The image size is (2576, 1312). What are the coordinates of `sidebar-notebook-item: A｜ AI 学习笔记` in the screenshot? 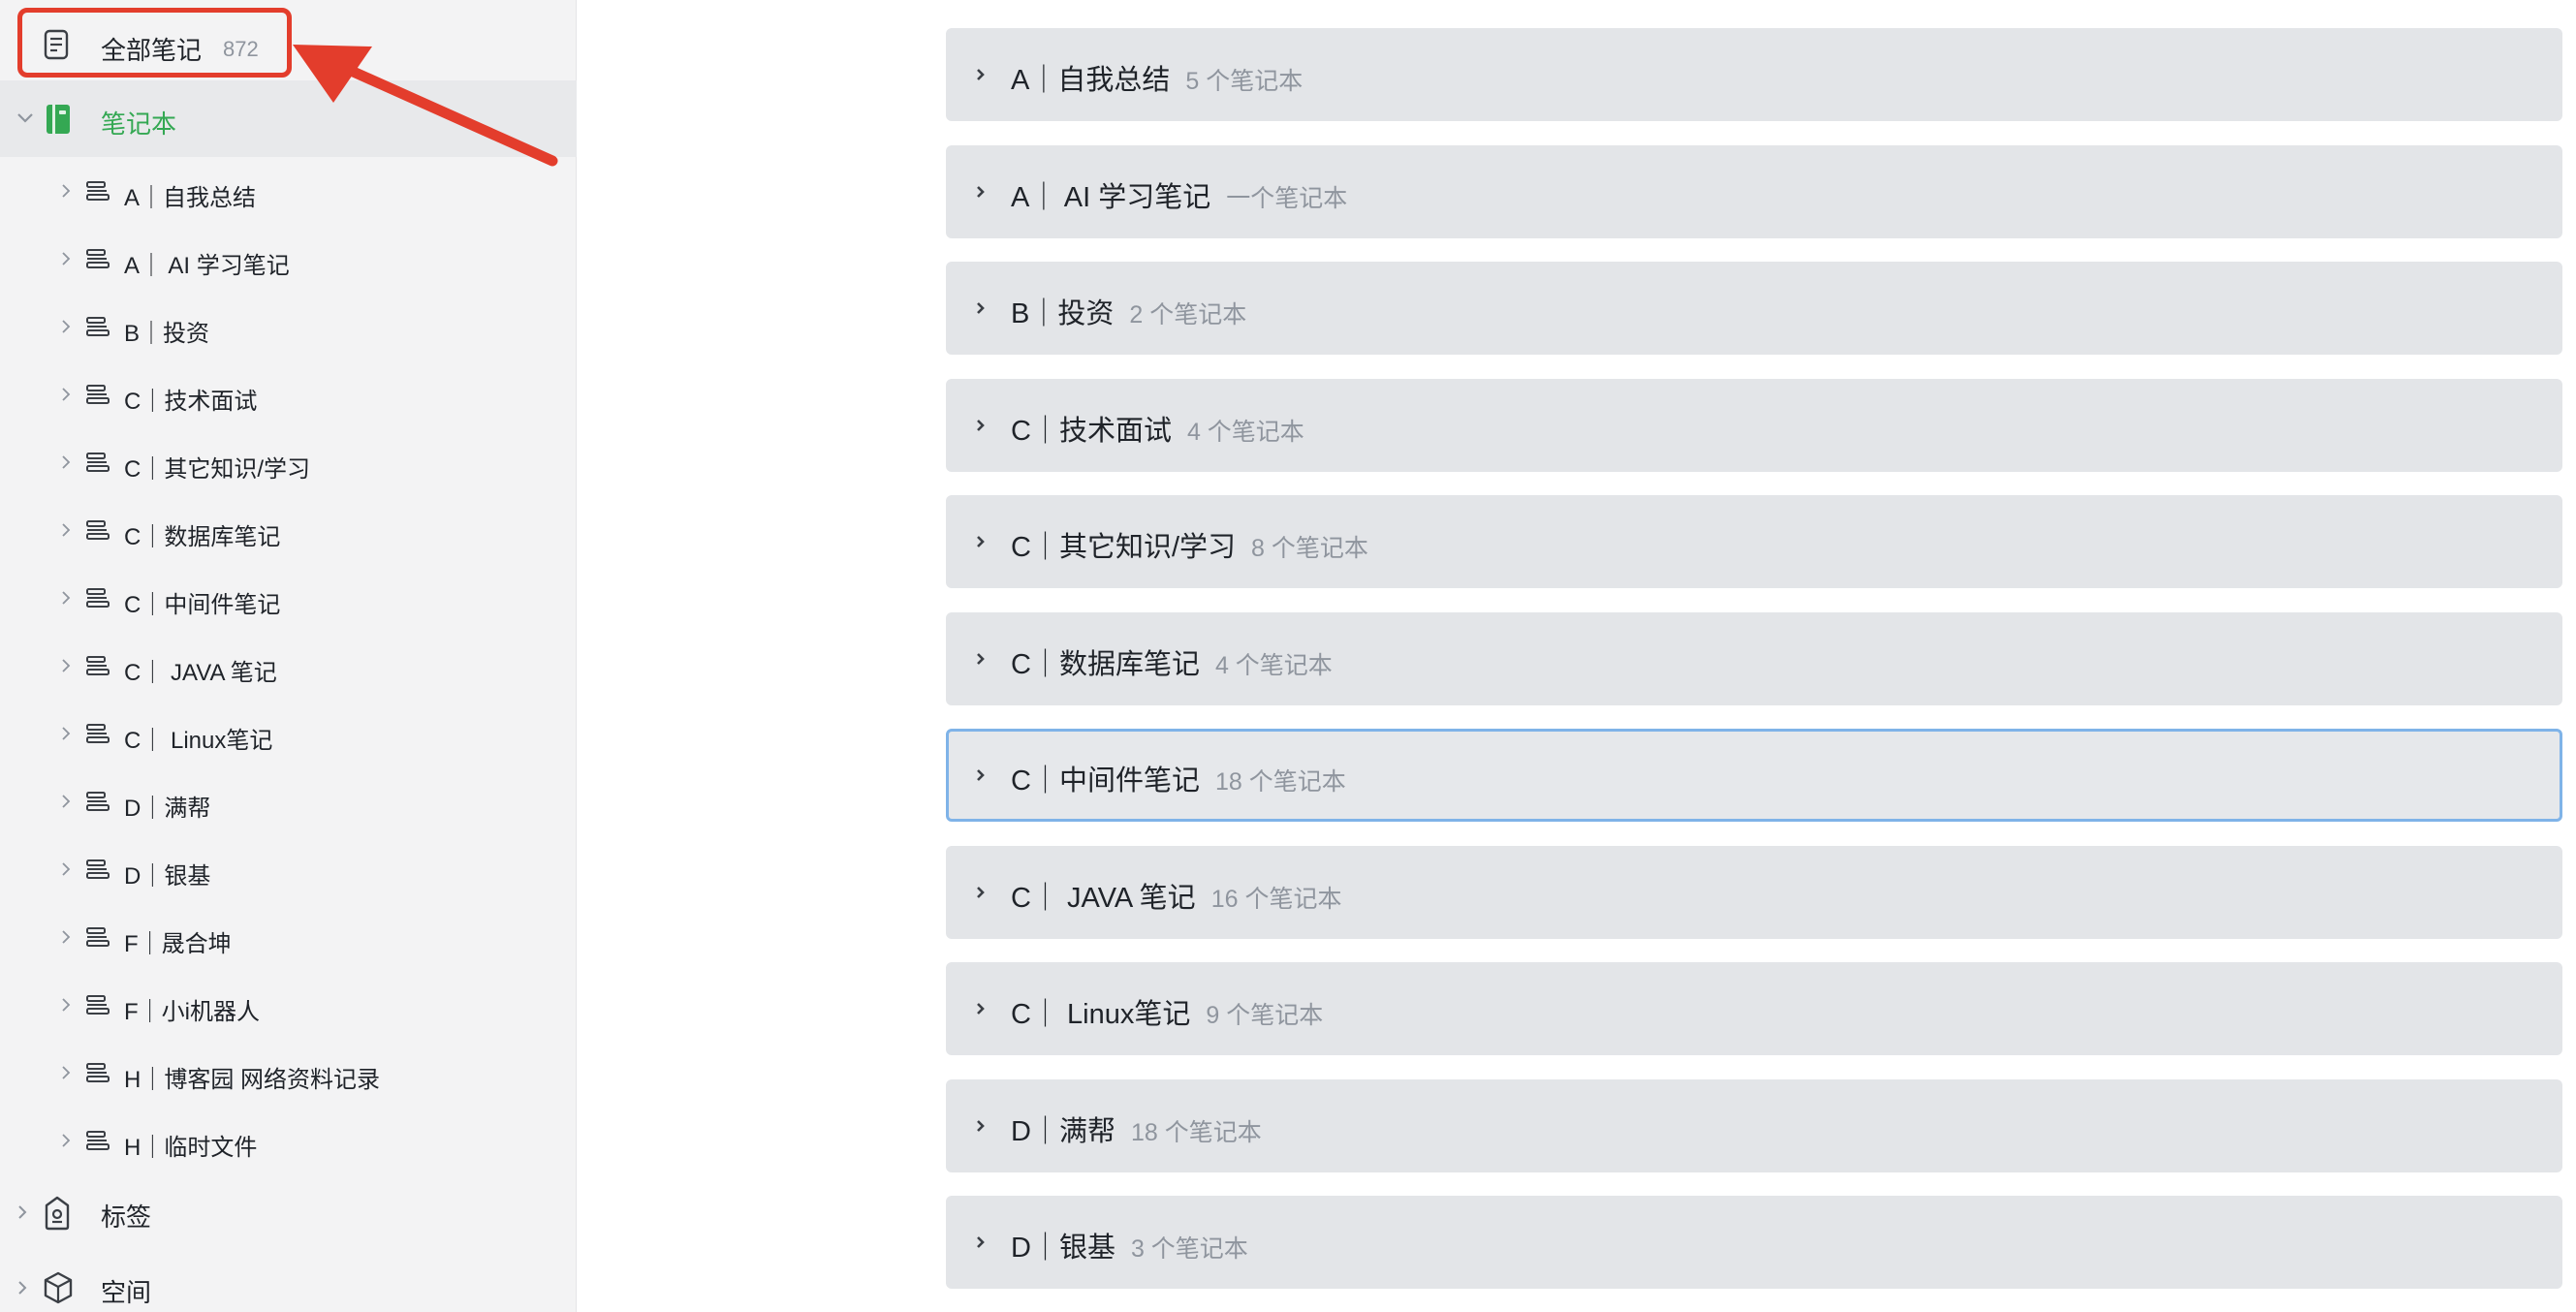 It's located at (288, 259).